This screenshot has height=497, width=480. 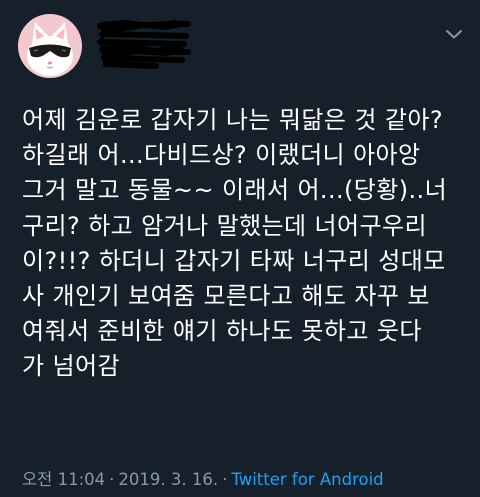 I want to click on tweet-text-line: 하길래 어...다비드상? 이랬더니 아아앙, so click(x=221, y=155).